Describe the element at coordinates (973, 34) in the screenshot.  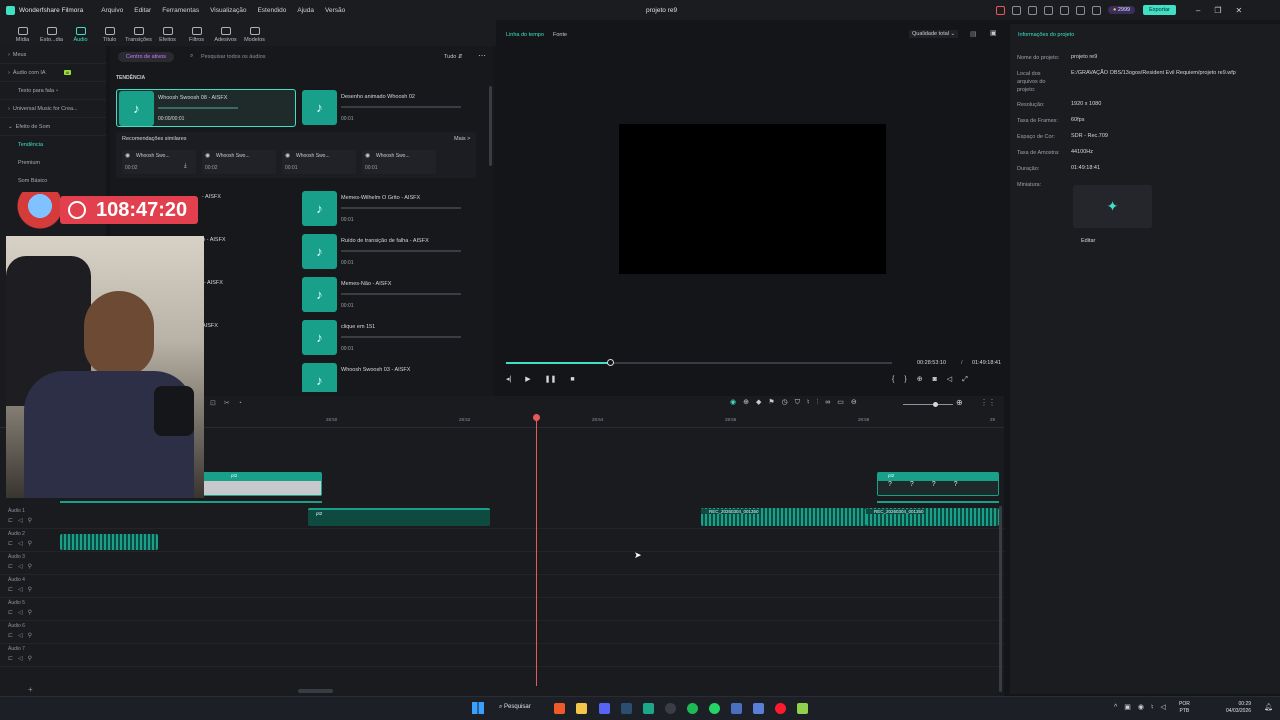
I see `grid-icon: ▤` at that location.